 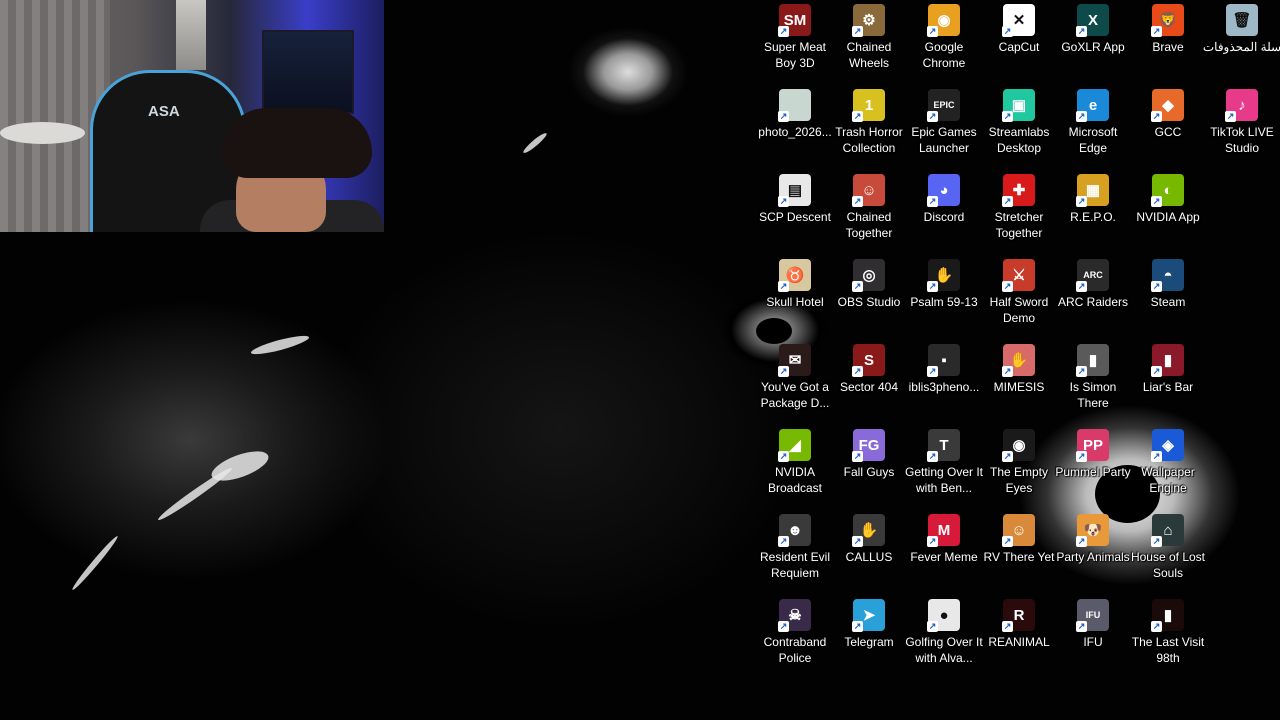 What do you see at coordinates (1168, 466) in the screenshot?
I see `desktop-shortcut: ◈ ↗ Wallpaper Engine` at bounding box center [1168, 466].